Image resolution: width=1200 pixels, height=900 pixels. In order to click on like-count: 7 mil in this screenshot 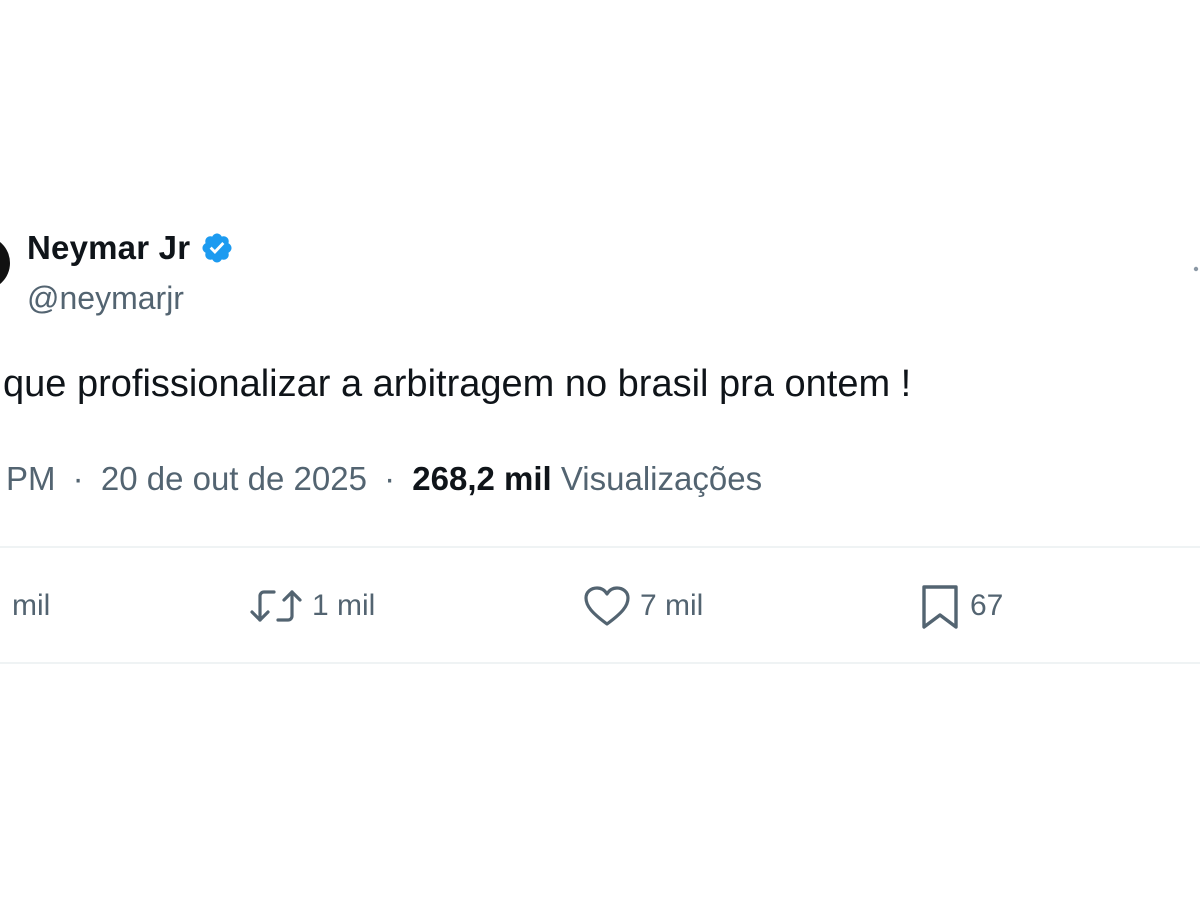, I will do `click(672, 605)`.